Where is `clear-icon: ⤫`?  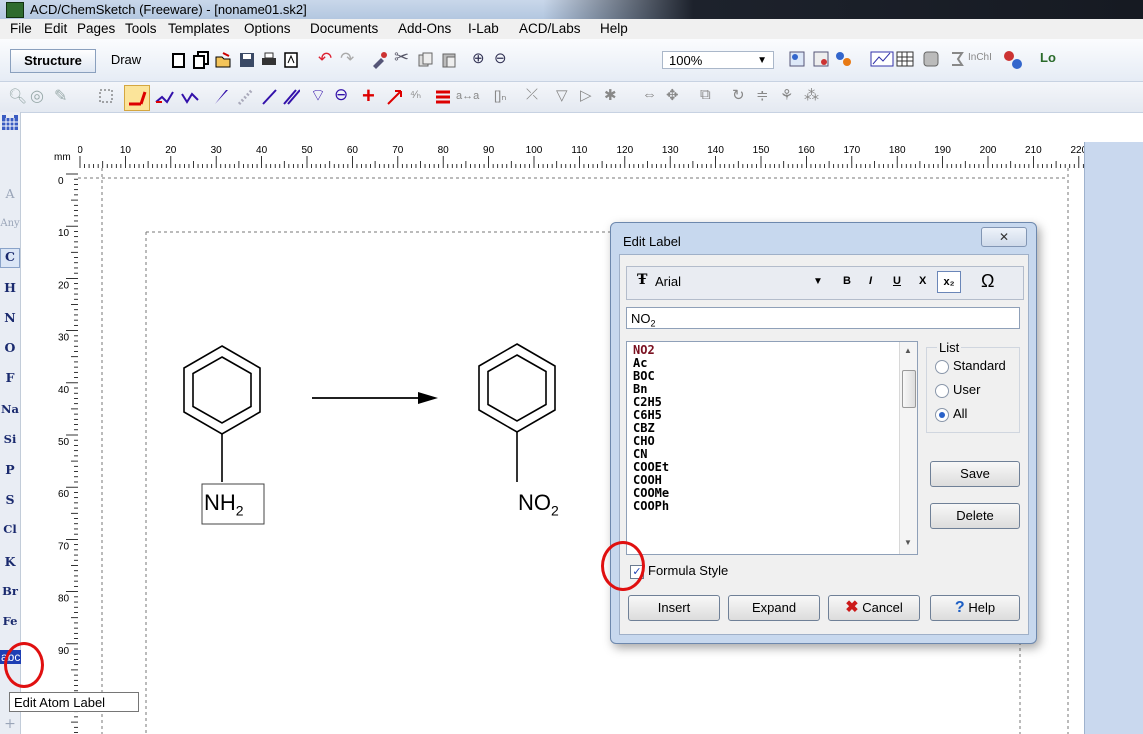 clear-icon: ⤫ is located at coordinates (532, 94).